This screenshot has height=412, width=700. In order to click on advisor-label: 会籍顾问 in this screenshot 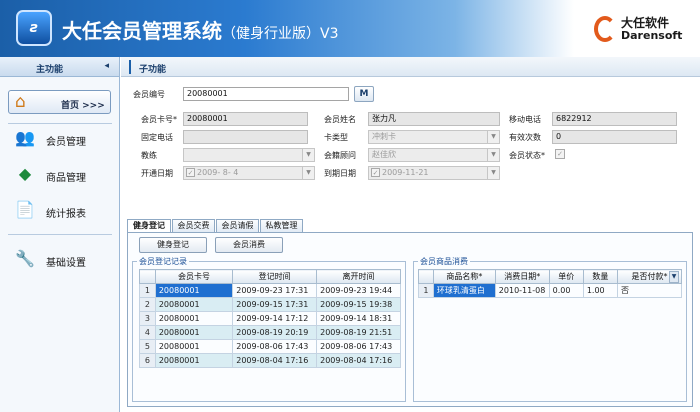, I will do `click(340, 155)`.